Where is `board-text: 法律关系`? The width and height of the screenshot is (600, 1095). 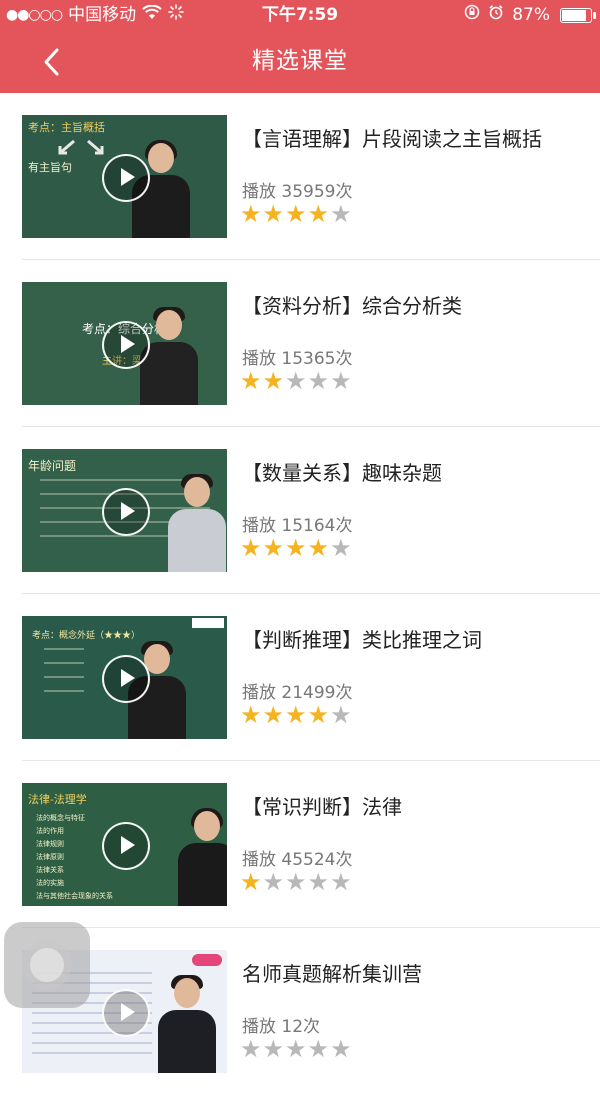
board-text: 法律关系 is located at coordinates (50, 870).